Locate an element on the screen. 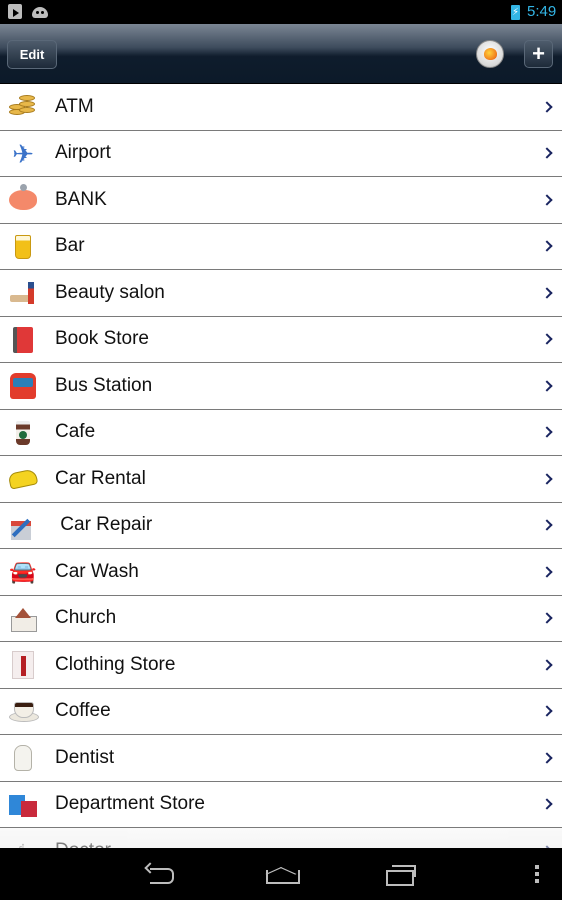 The width and height of the screenshot is (562, 900). overflow-menu-button is located at coordinates (537, 874).